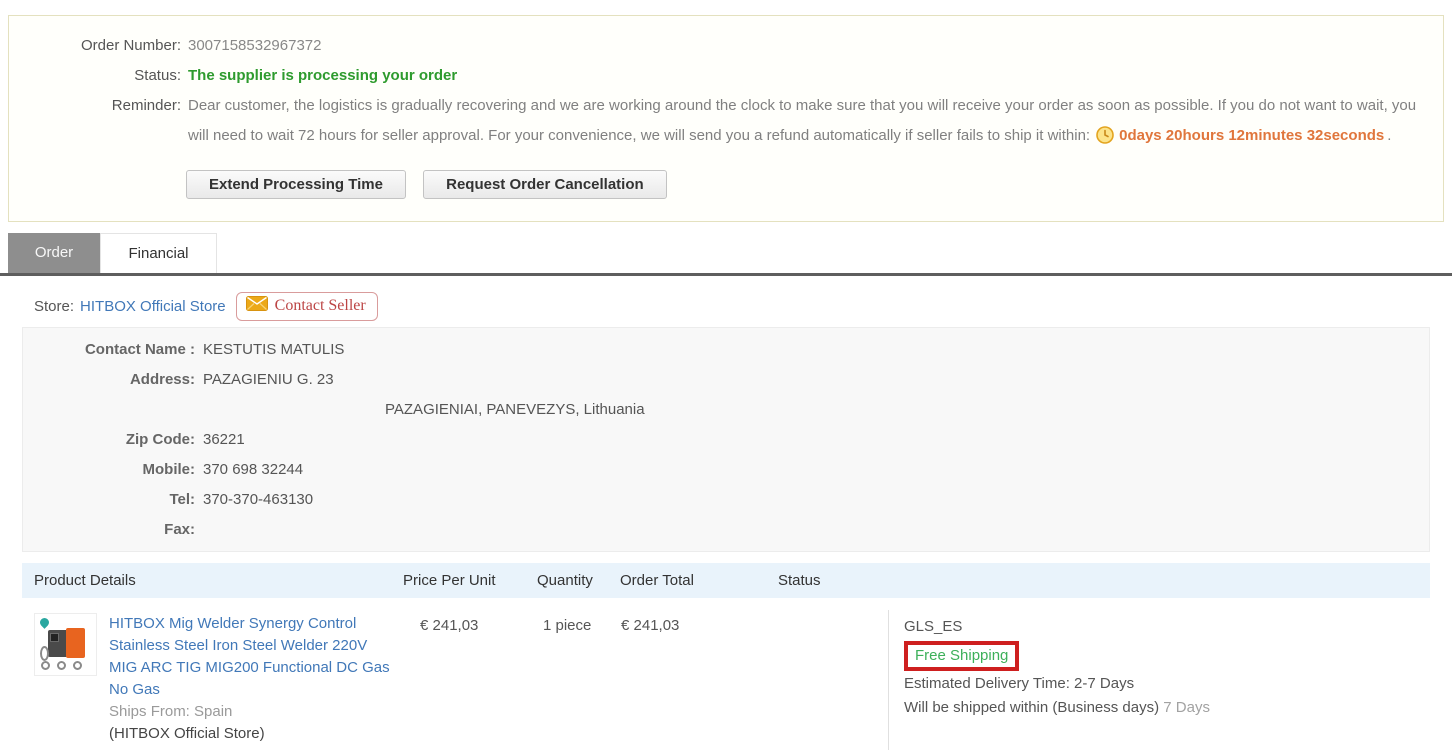 The width and height of the screenshot is (1452, 750). Describe the element at coordinates (157, 75) in the screenshot. I see `status-label: Status:` at that location.